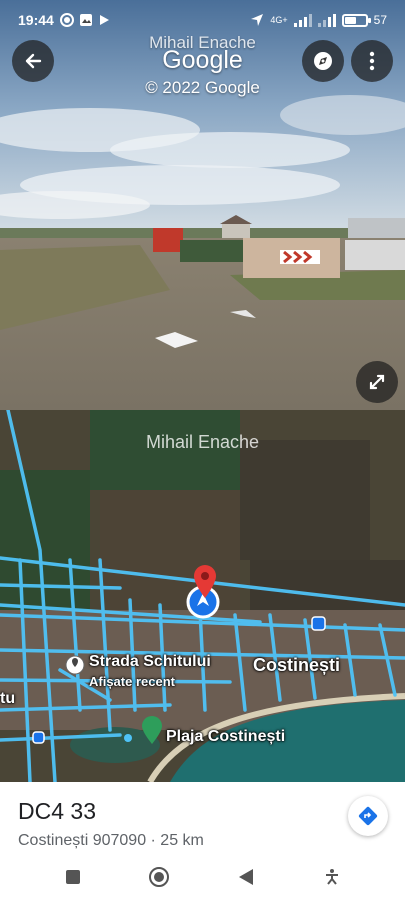 The image size is (405, 900). Describe the element at coordinates (326, 20) in the screenshot. I see `wifi-signal-icon` at that location.